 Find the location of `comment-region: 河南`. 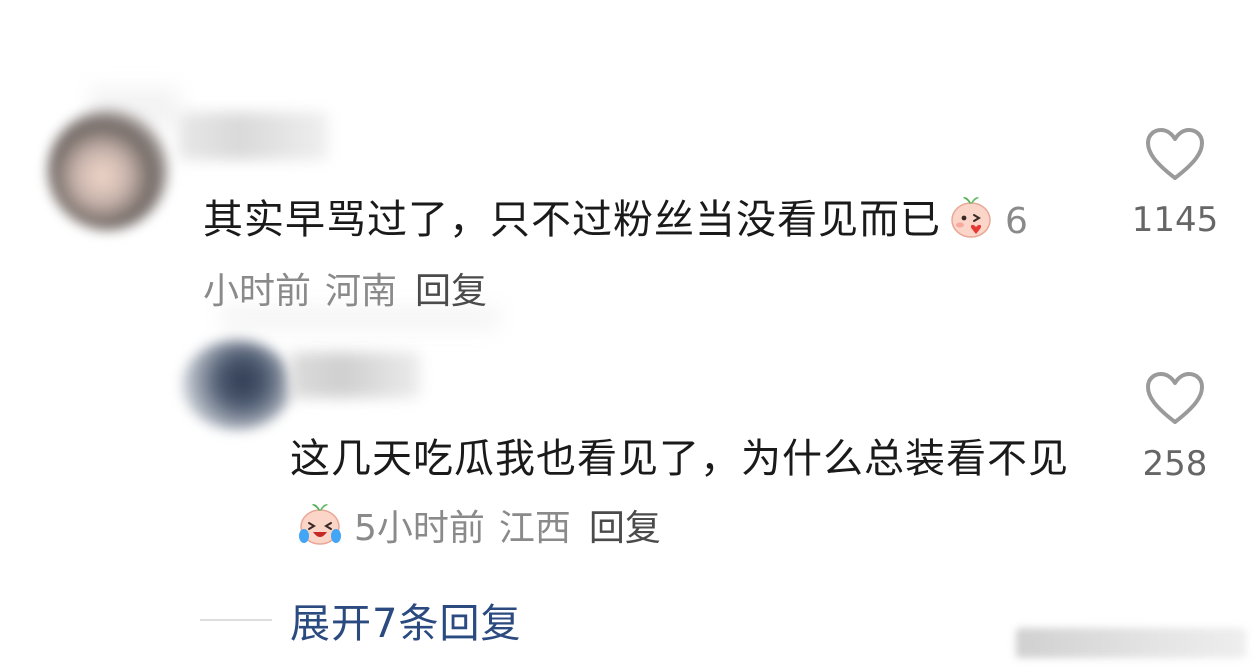

comment-region: 河南 is located at coordinates (361, 291).